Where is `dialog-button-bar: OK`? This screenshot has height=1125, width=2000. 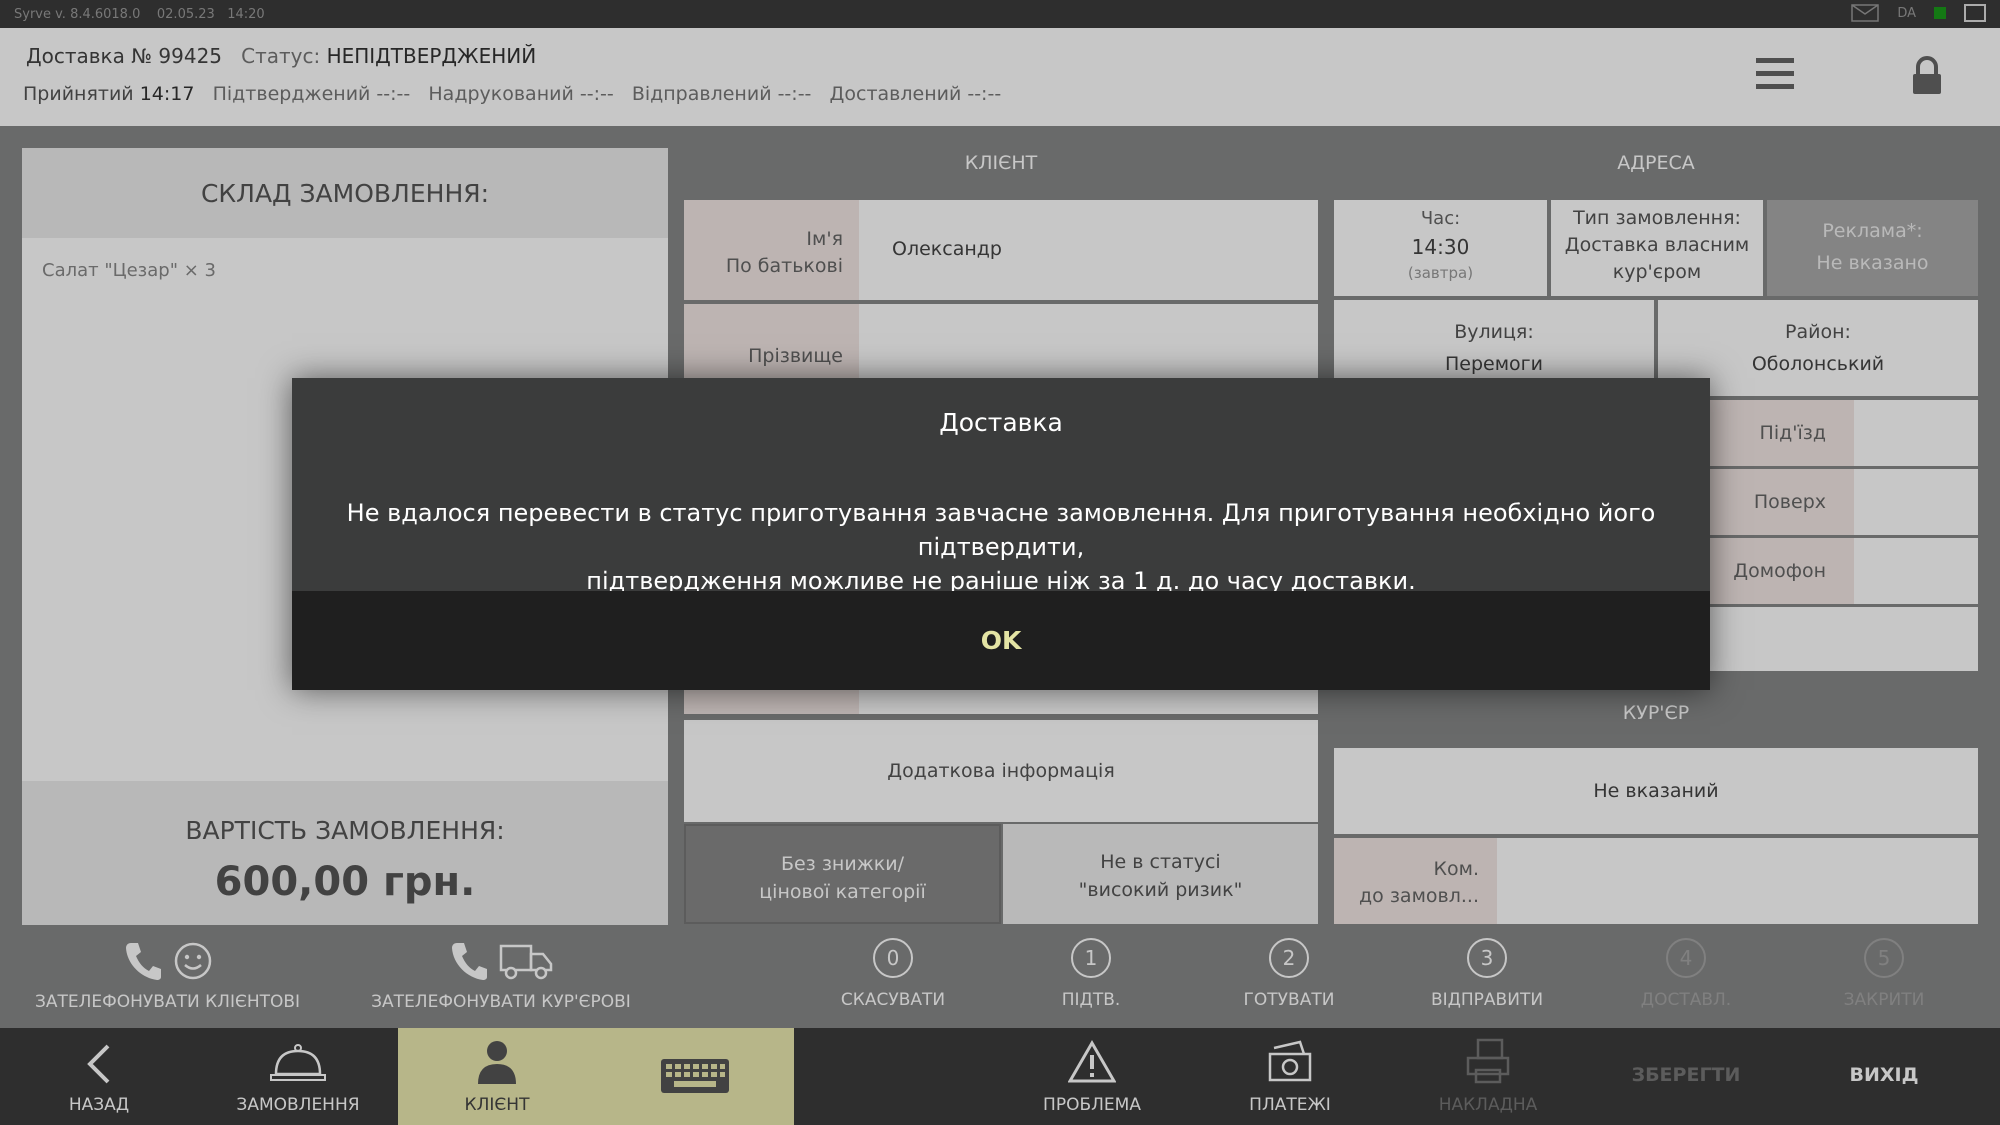
dialog-button-bar: OK is located at coordinates (1001, 640).